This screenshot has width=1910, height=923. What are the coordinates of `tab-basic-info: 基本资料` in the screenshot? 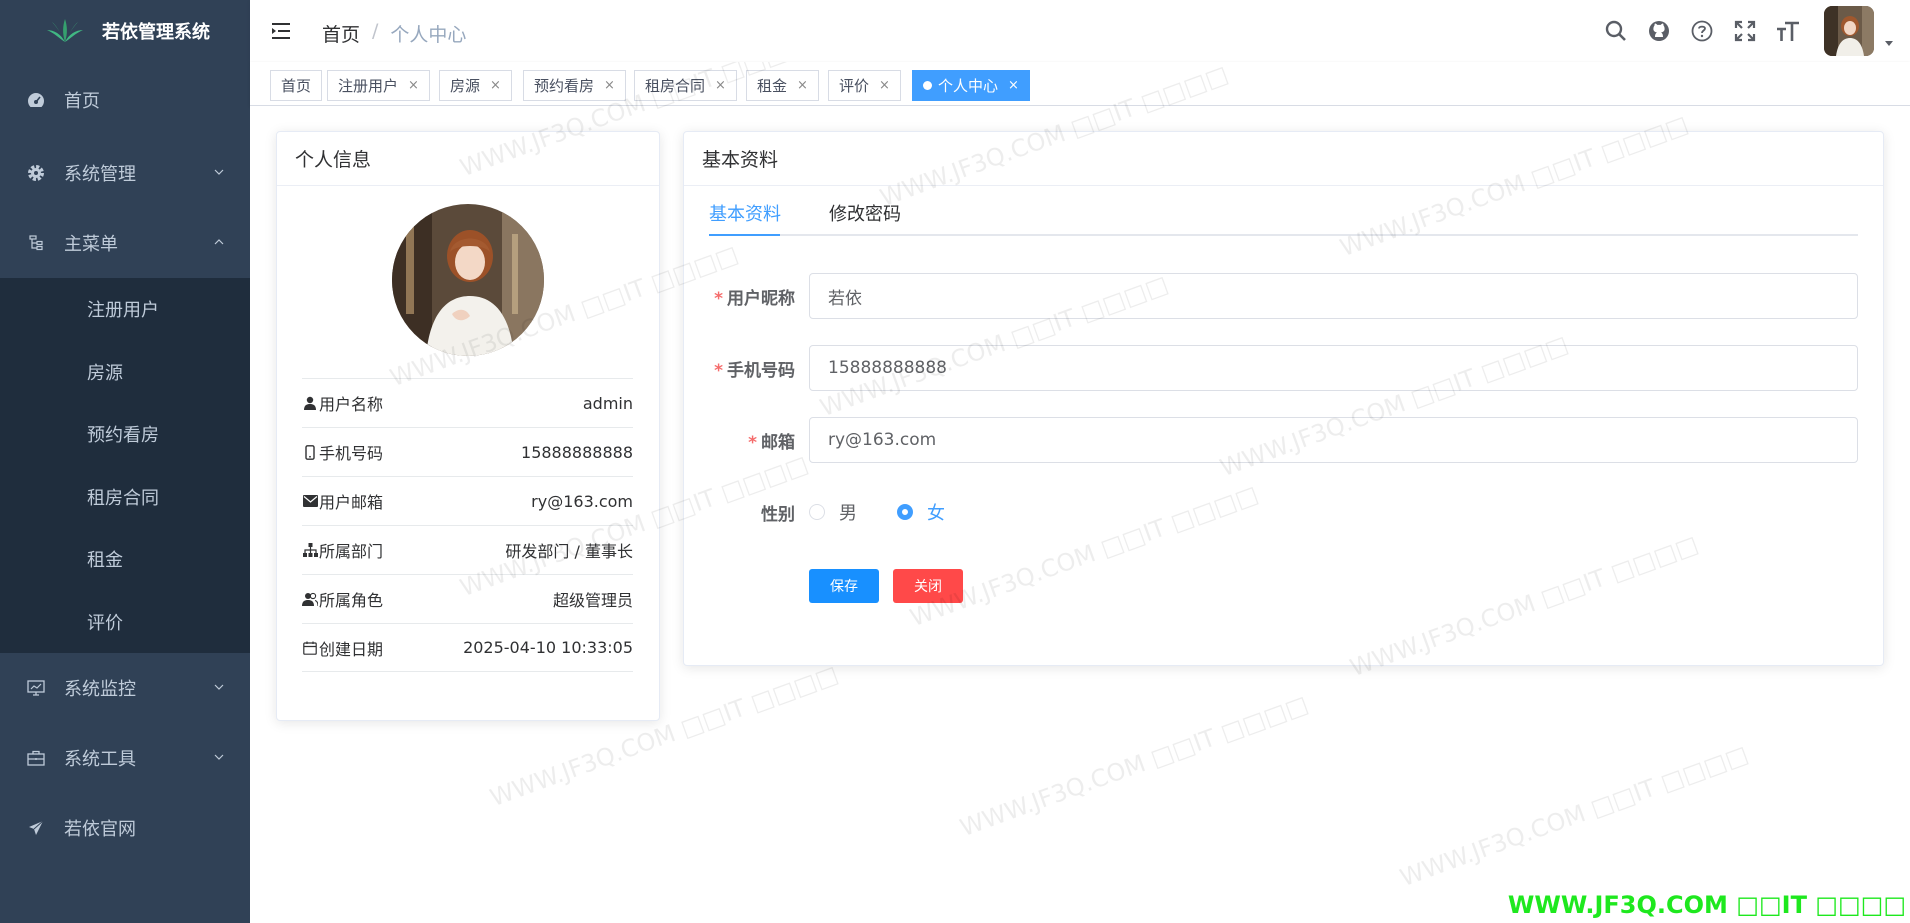 It's located at (745, 213).